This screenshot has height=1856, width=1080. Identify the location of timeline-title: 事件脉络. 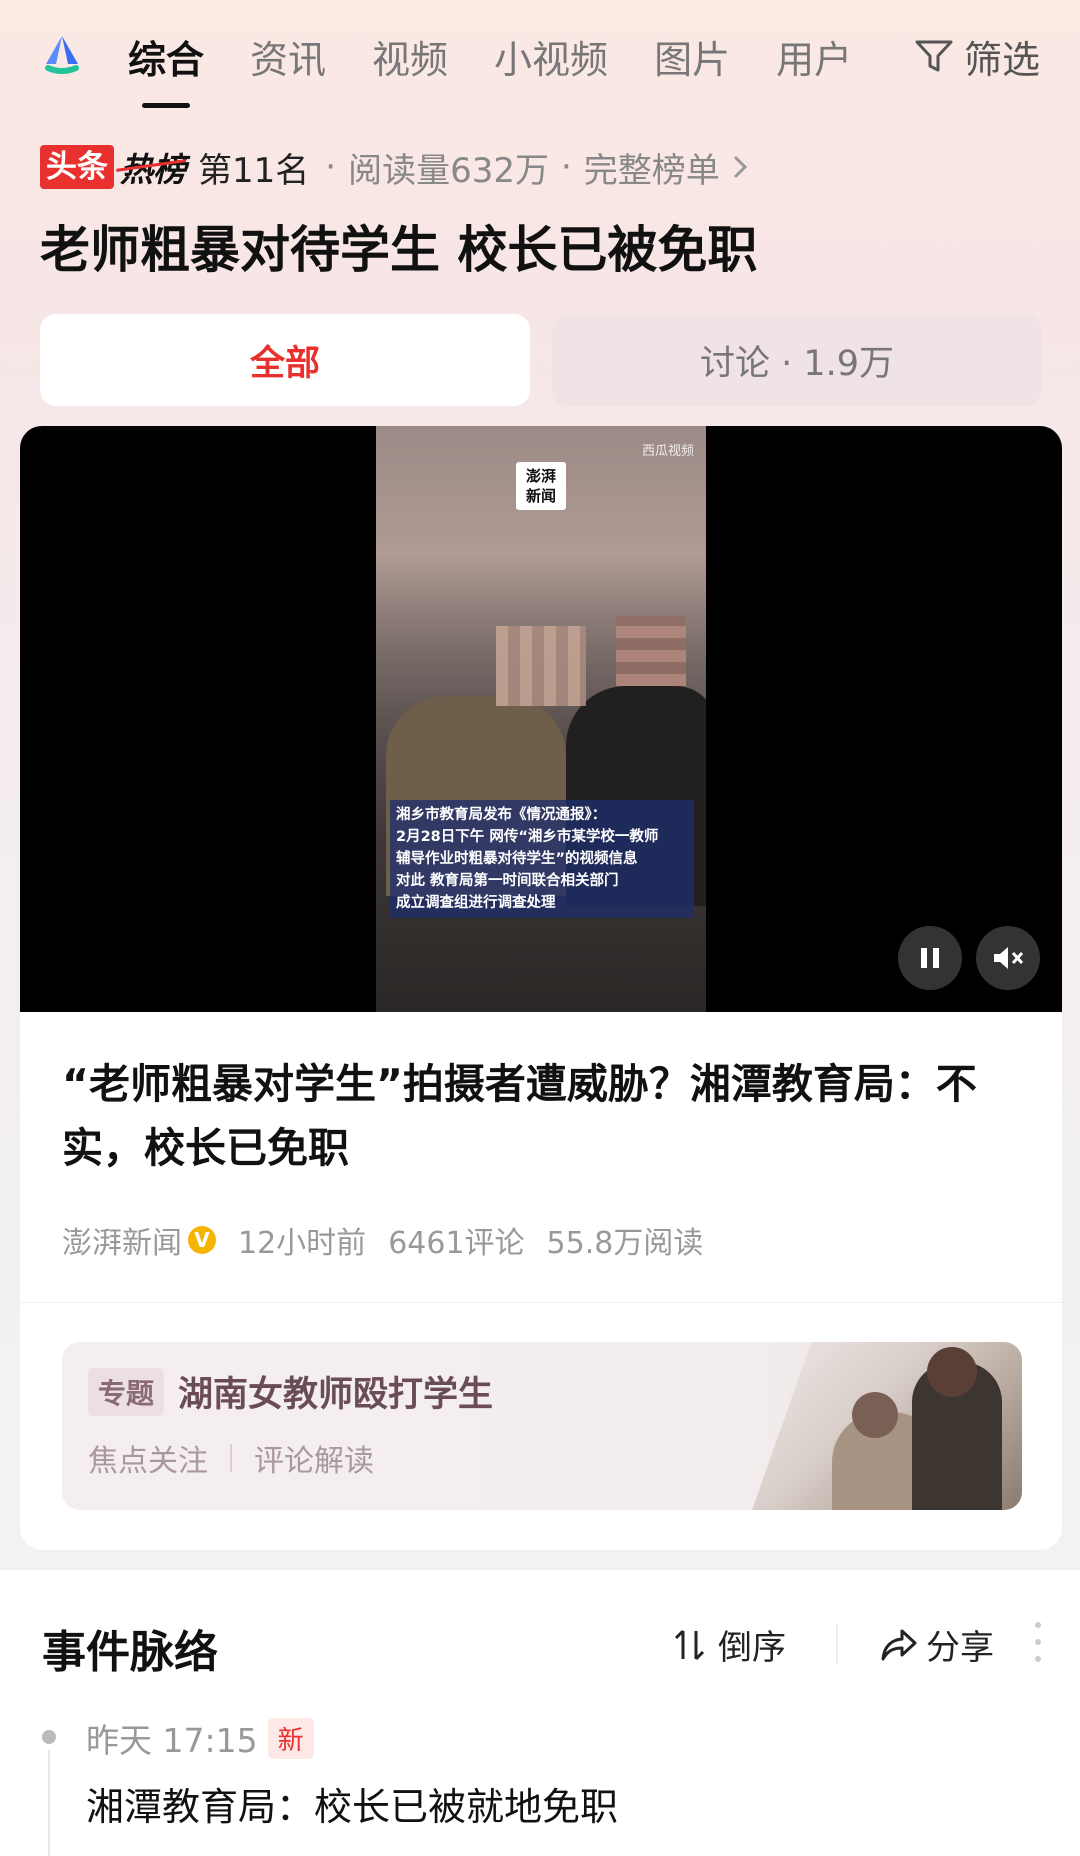
(130, 1652).